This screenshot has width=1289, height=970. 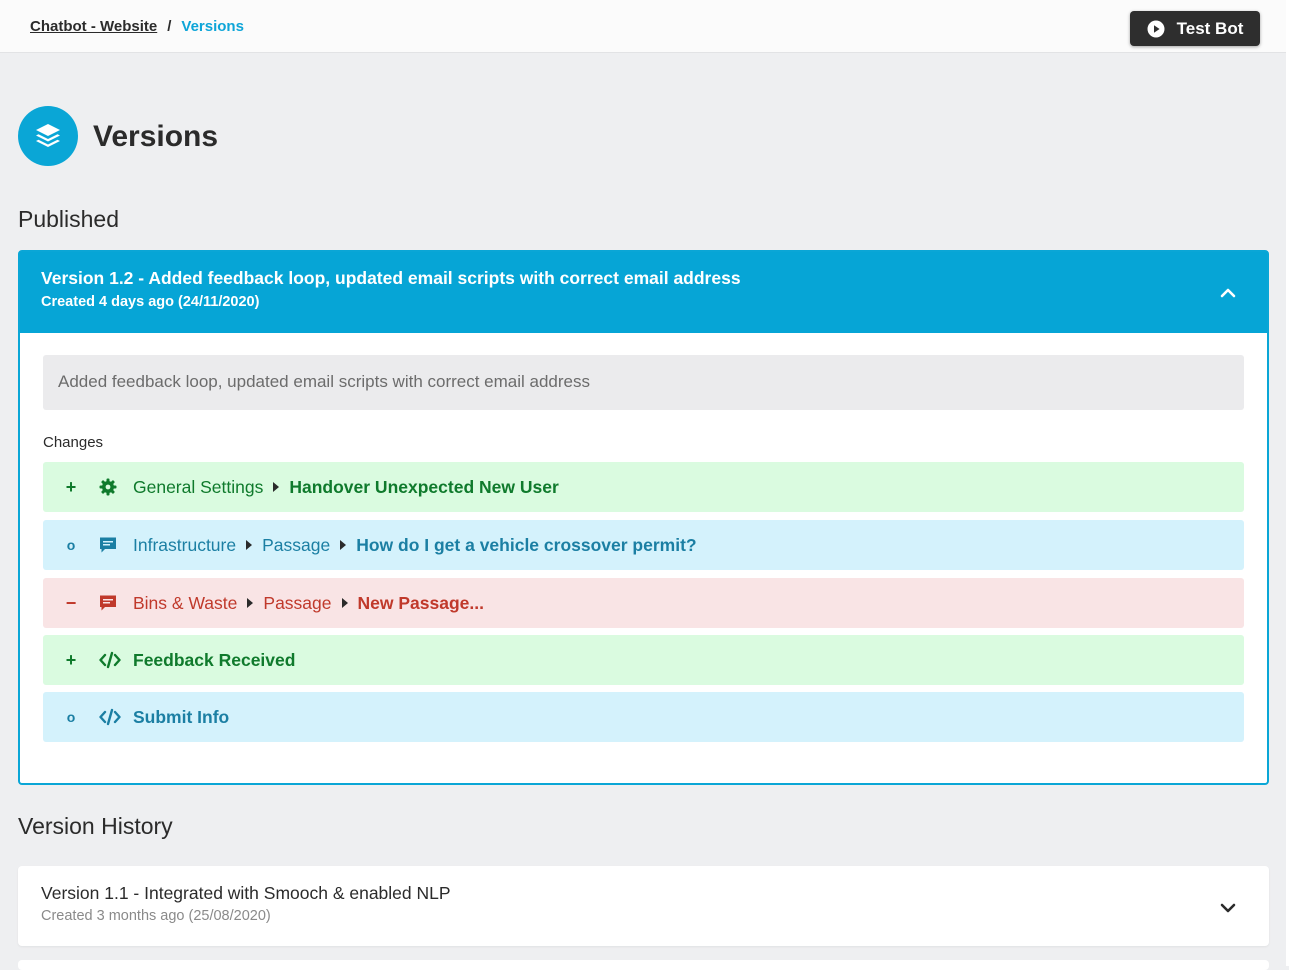 I want to click on change-path-segment: Bins & Waste, so click(x=185, y=602).